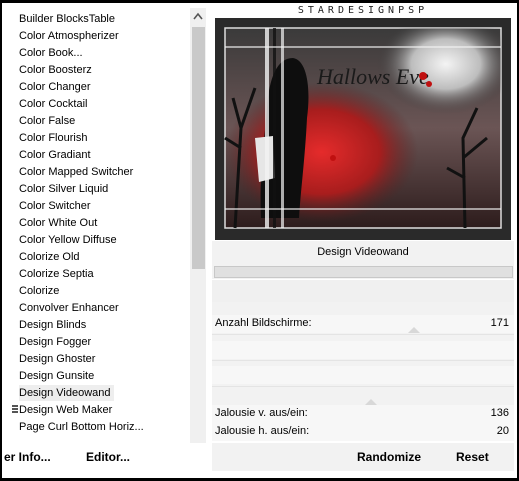  Describe the element at coordinates (502, 431) in the screenshot. I see `param-value: 20` at that location.